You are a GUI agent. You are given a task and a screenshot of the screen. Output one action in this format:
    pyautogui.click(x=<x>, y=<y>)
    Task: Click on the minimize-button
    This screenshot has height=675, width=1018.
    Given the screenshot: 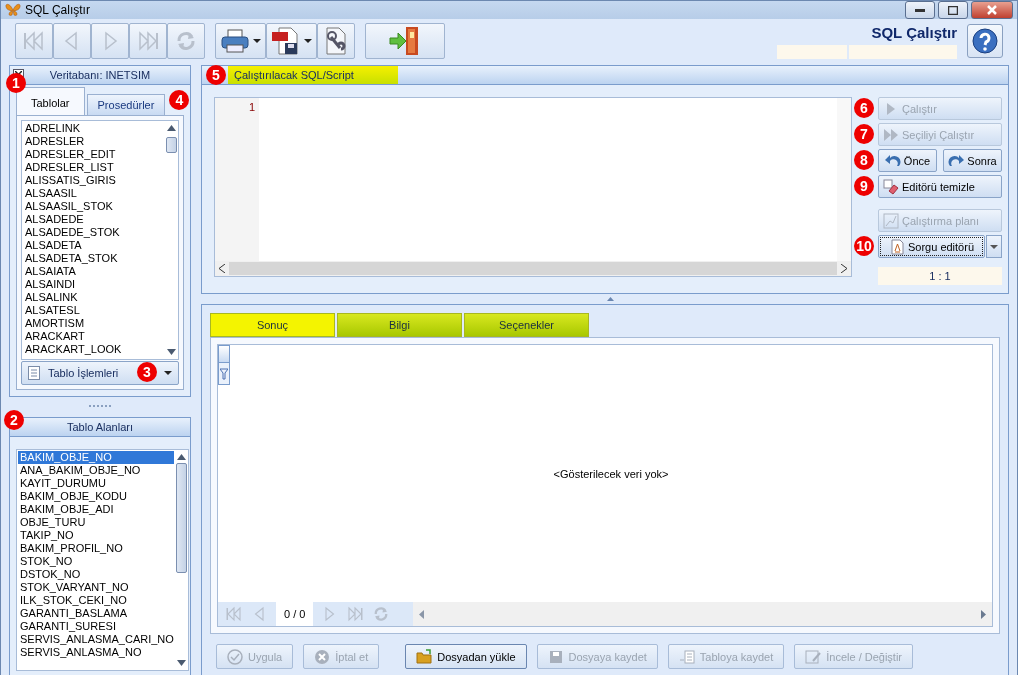 What is the action you would take?
    pyautogui.click(x=920, y=10)
    